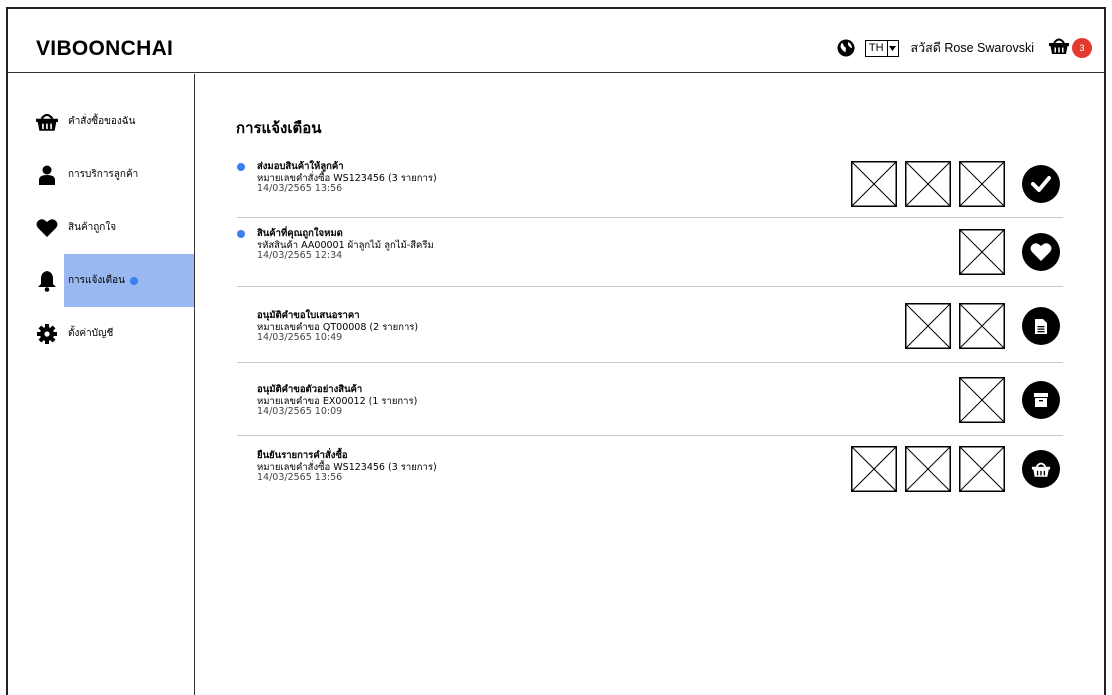  What do you see at coordinates (47, 334) in the screenshot?
I see `gear-icon` at bounding box center [47, 334].